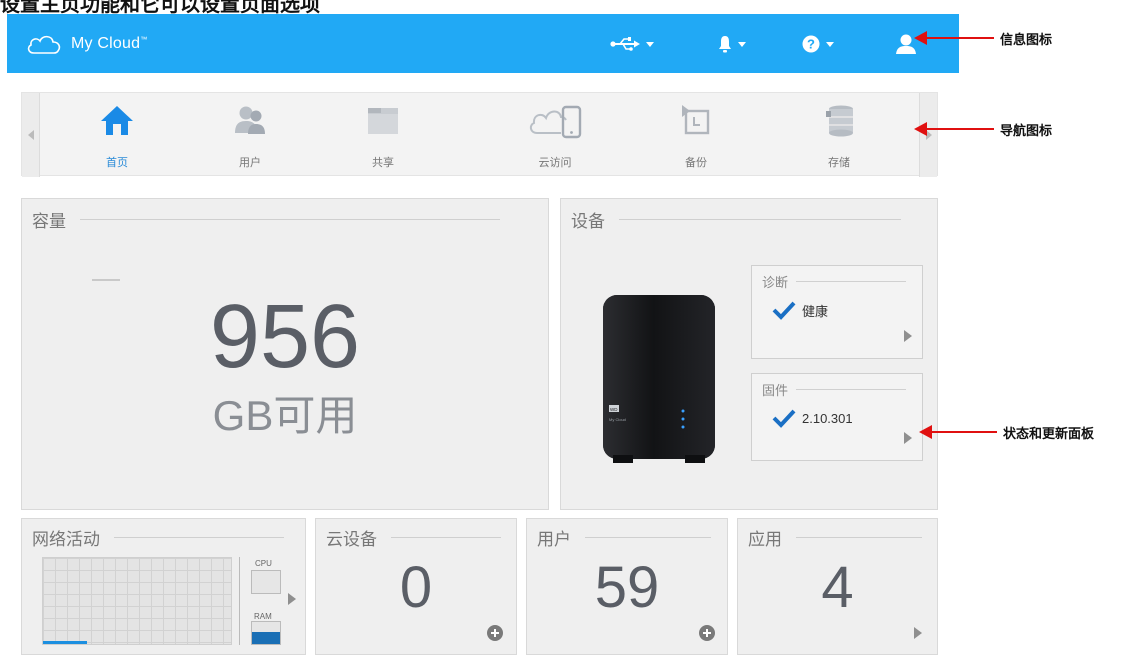 This screenshot has height=655, width=1133. I want to click on add-cloud-device-button, so click(495, 633).